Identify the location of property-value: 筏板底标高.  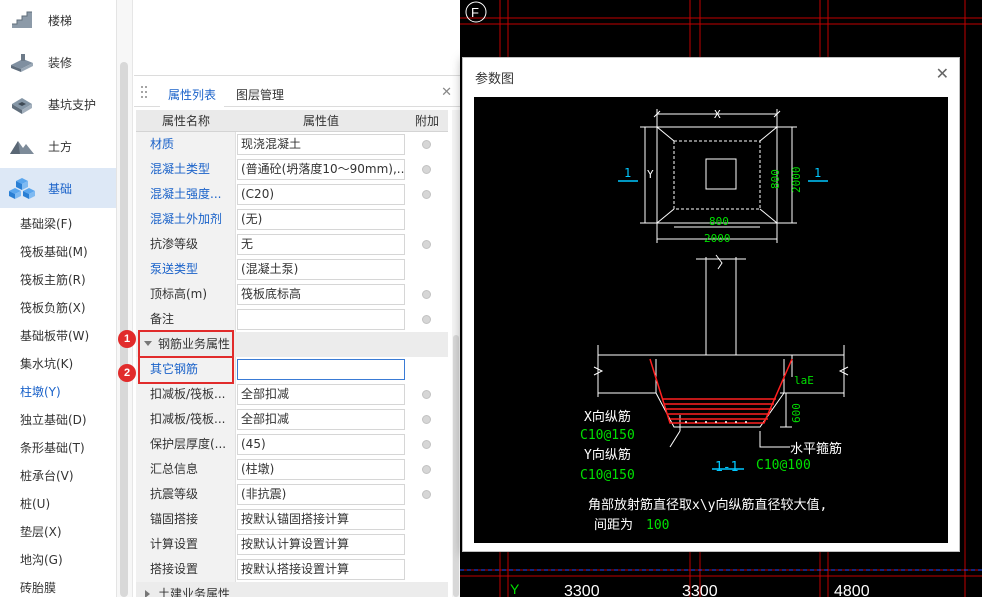
(321, 294).